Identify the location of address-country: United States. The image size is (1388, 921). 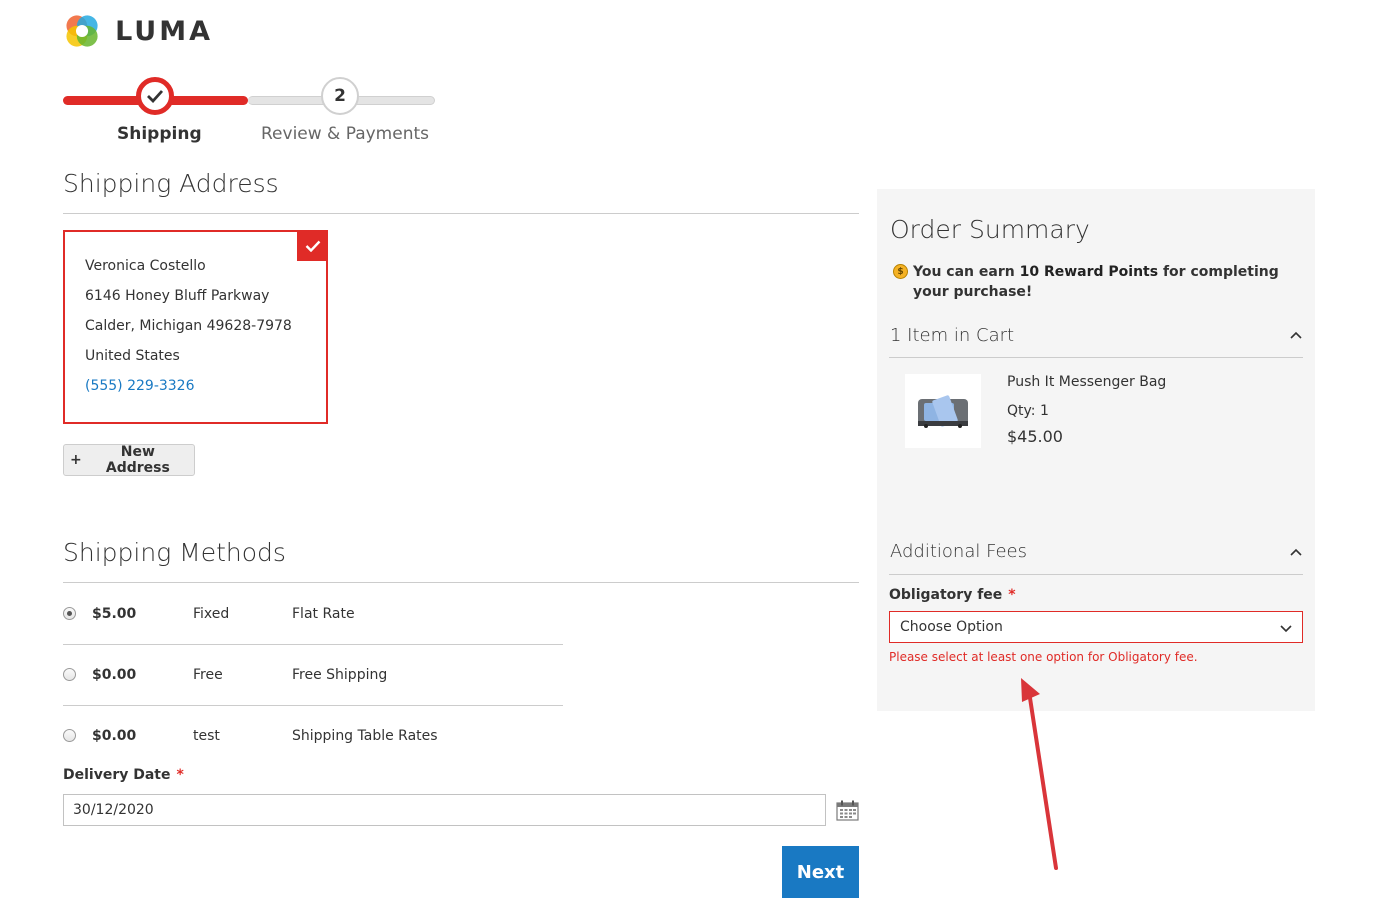
(132, 356).